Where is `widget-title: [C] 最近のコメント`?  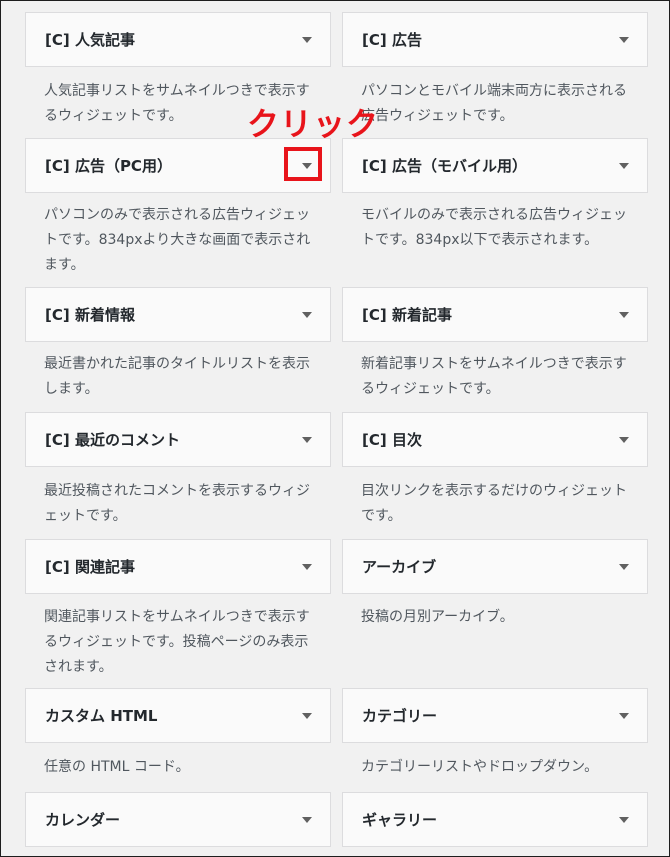
widget-title: [C] 最近のコメント is located at coordinates (112, 440).